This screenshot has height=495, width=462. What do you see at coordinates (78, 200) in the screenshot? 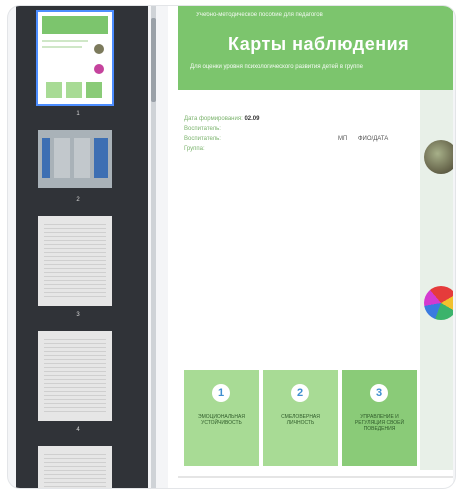
I see `page-number-2: 2` at bounding box center [78, 200].